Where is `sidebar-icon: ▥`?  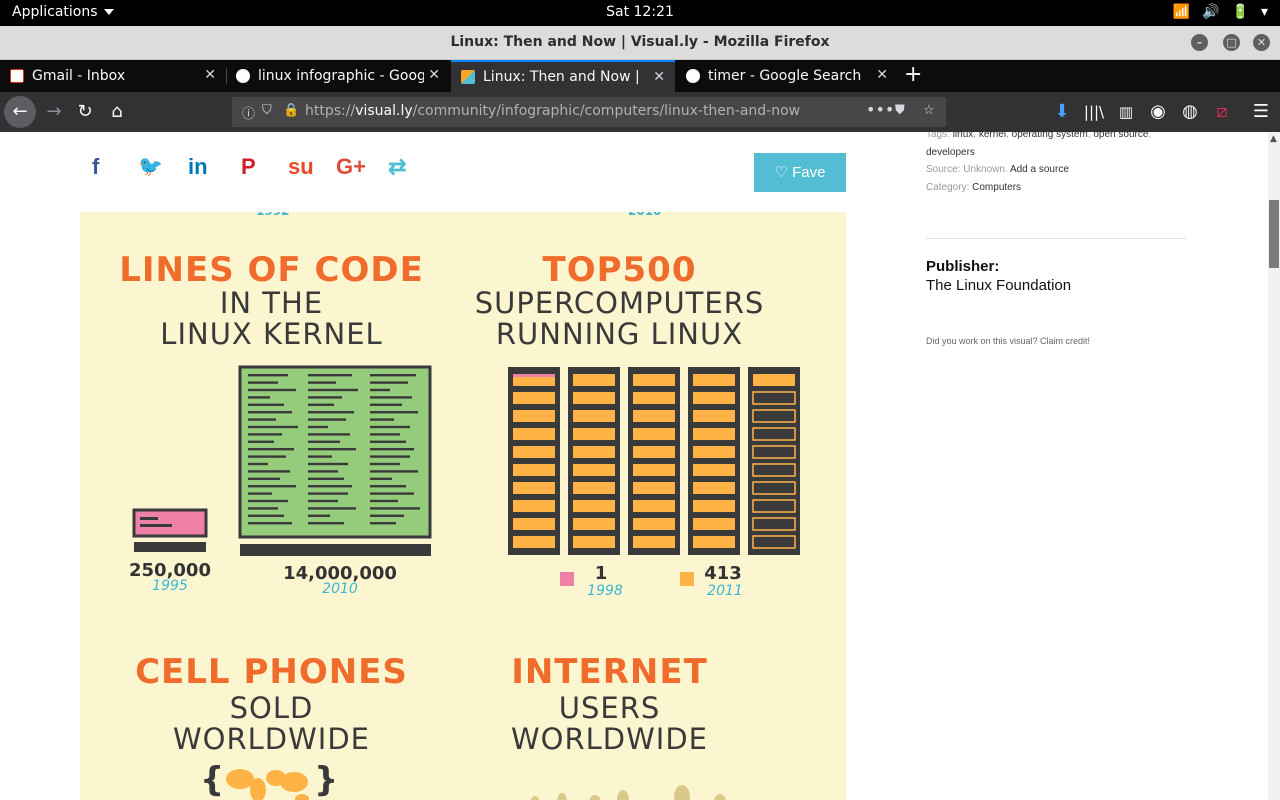
sidebar-icon: ▥ is located at coordinates (1126, 112).